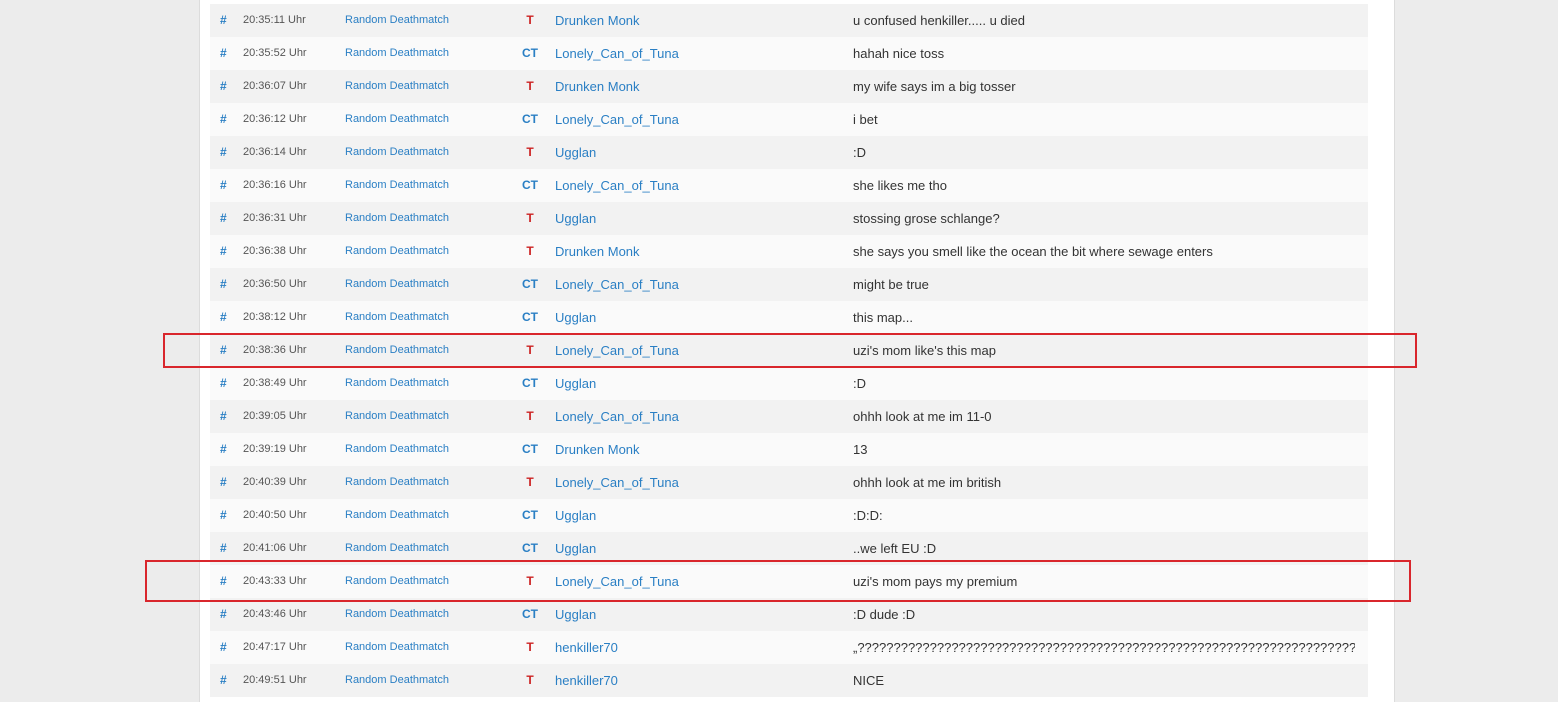 The width and height of the screenshot is (1558, 702). What do you see at coordinates (275, 614) in the screenshot?
I see `timestamp: 20:43:46 Uhr` at bounding box center [275, 614].